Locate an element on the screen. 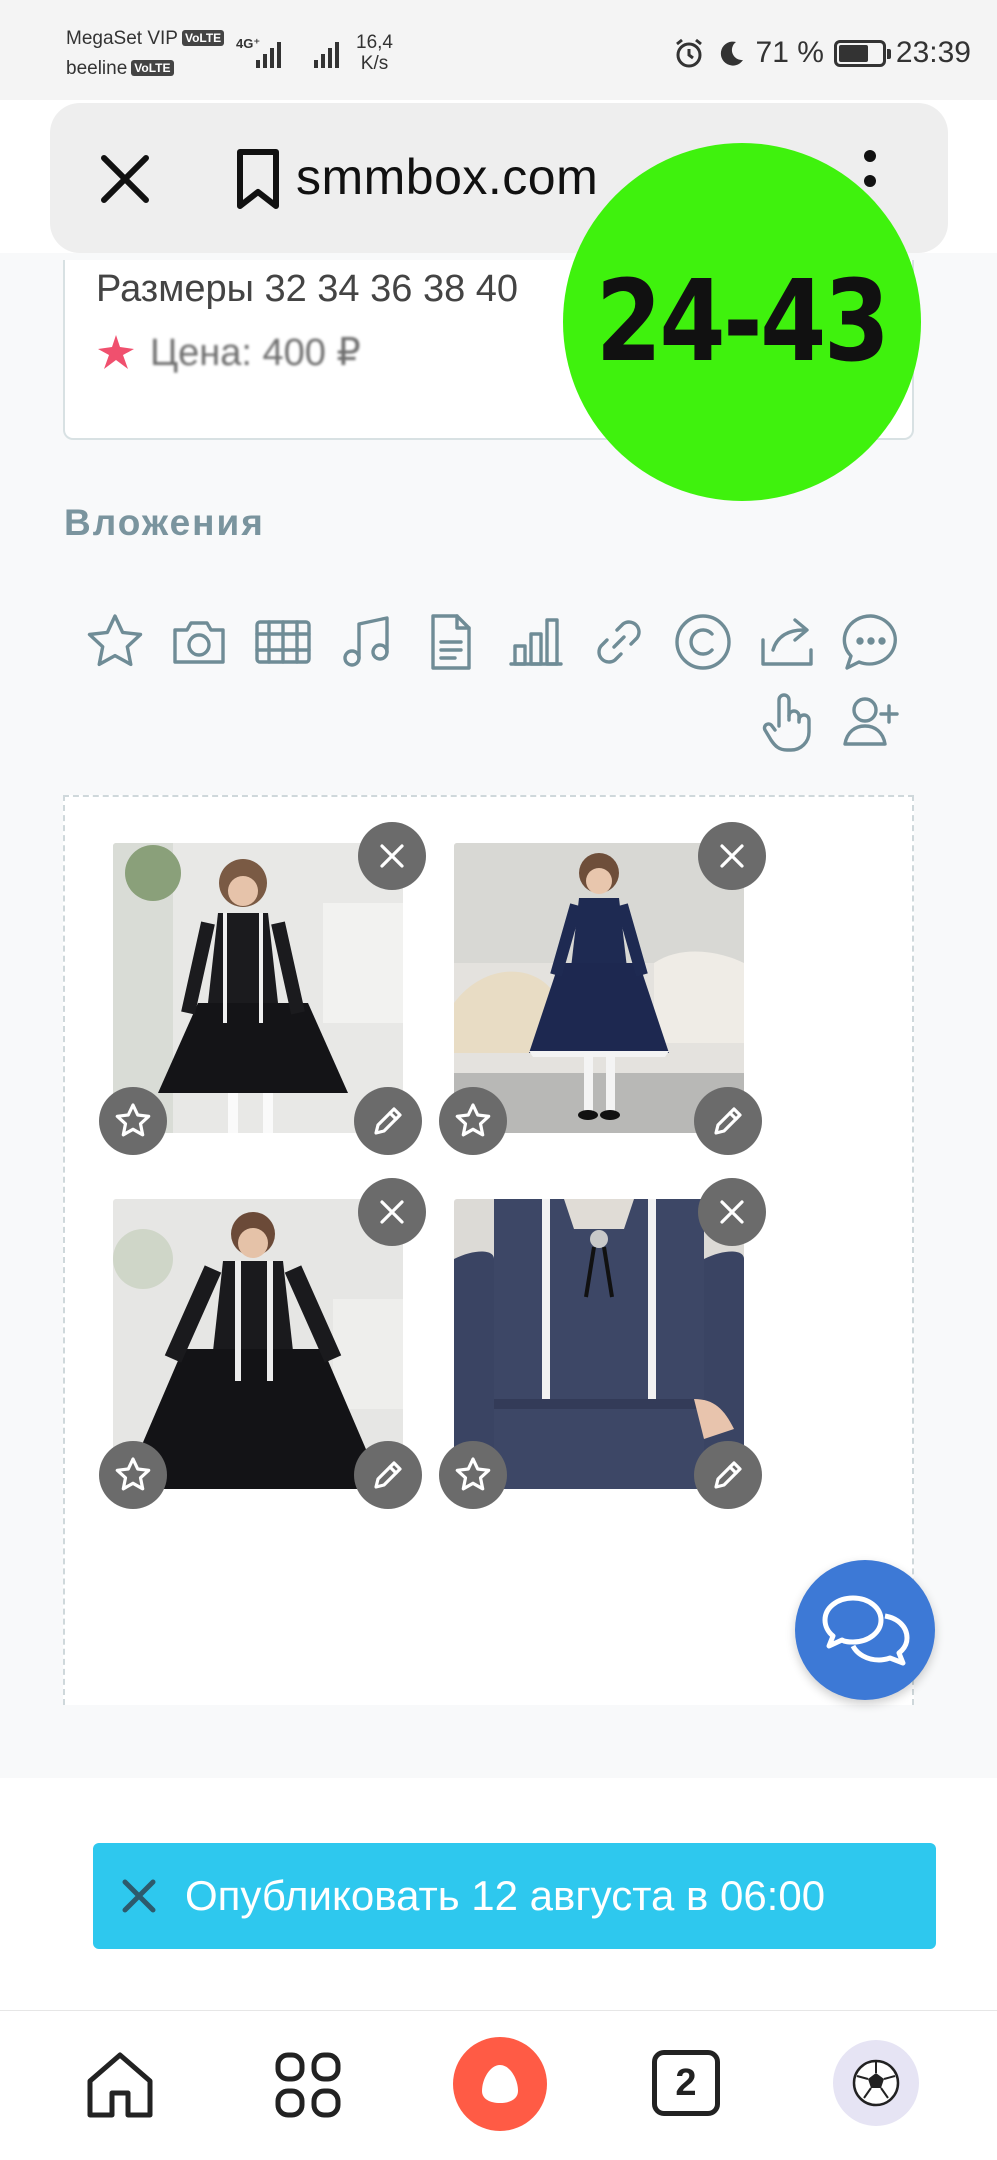  publish-label: Опубликовать 12 августа в 06:00 is located at coordinates (505, 1895).